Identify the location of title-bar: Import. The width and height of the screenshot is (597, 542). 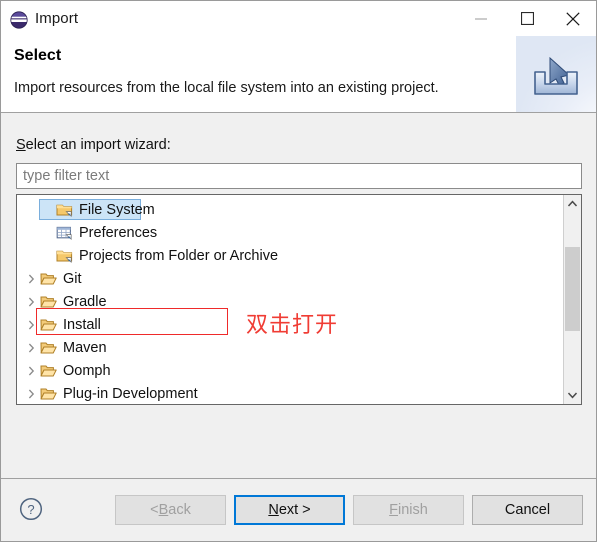
(298, 18).